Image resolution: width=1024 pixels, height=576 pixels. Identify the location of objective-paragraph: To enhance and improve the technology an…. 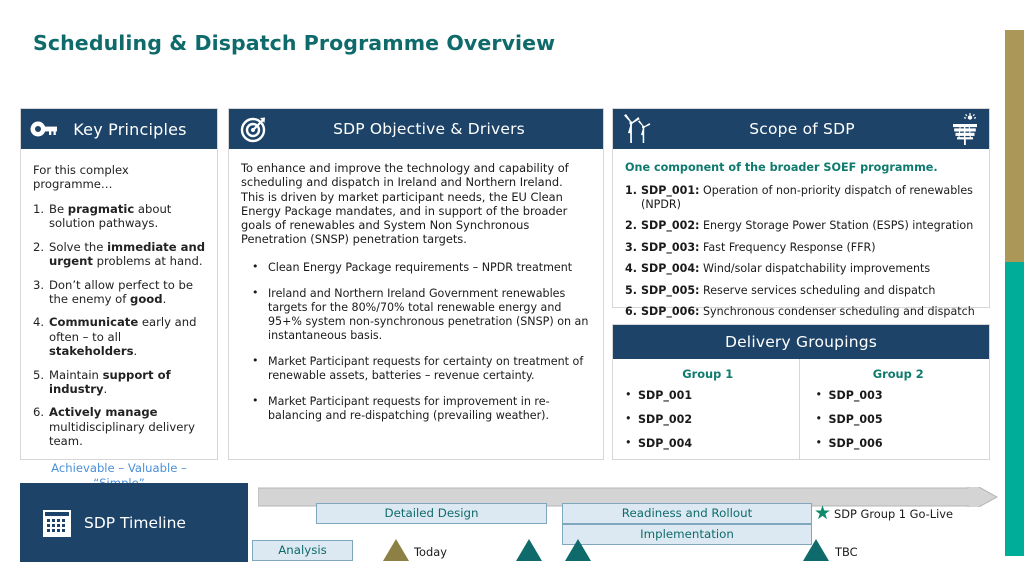
(405, 204).